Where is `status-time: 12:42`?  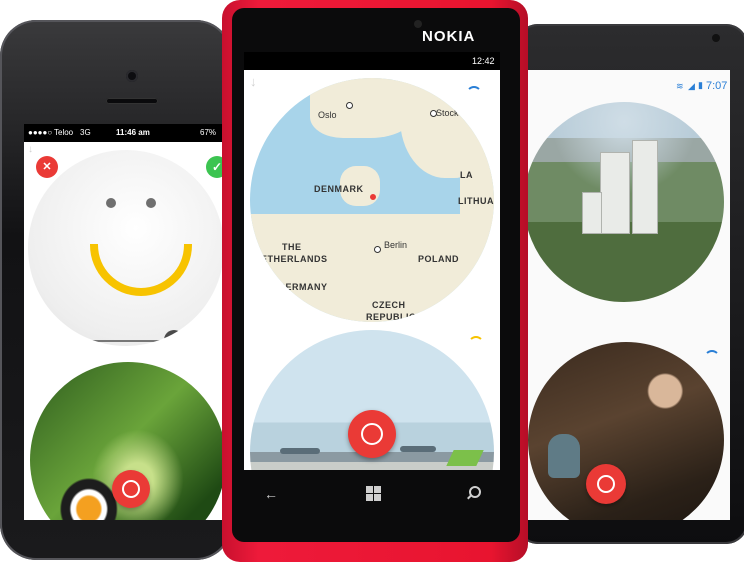
status-time: 12:42 is located at coordinates (483, 61).